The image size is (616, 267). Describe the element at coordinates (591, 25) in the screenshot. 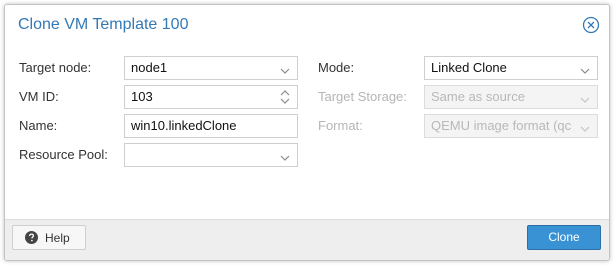

I see `close-icon` at that location.